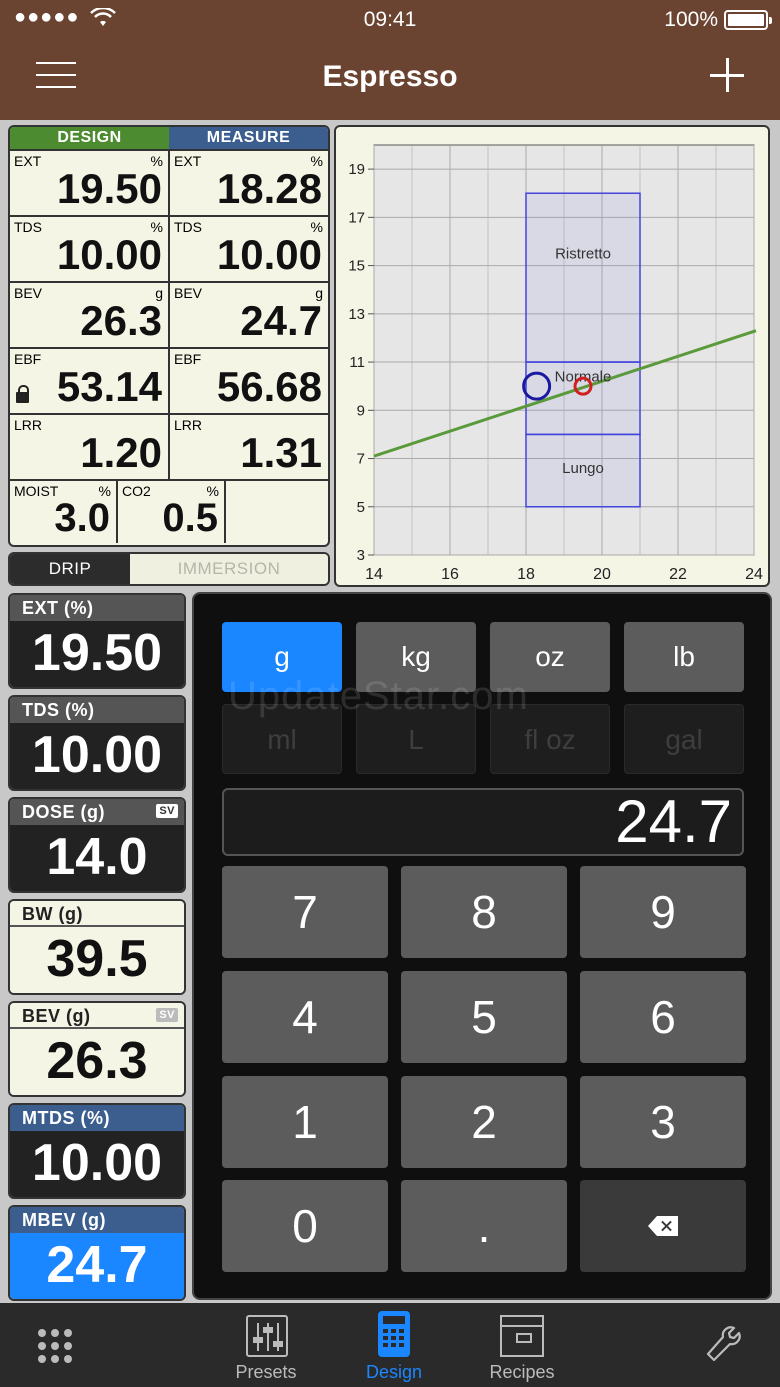  What do you see at coordinates (97, 641) in the screenshot?
I see `panel-ext: EXT (%) 19.50` at bounding box center [97, 641].